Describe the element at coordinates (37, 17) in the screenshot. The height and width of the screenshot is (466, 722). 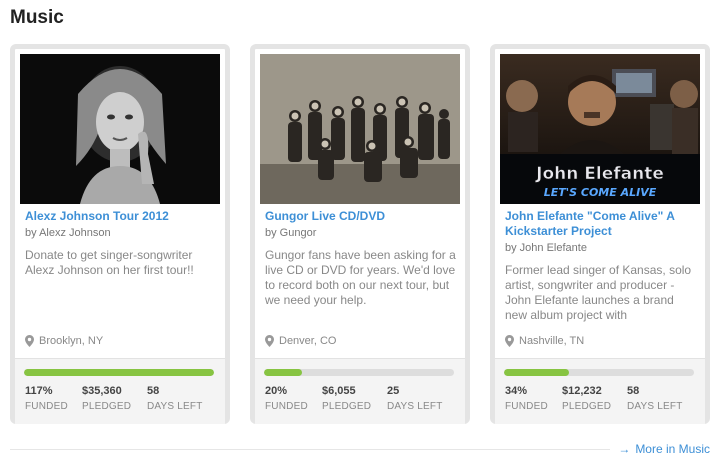
I see `section-title: Music` at that location.